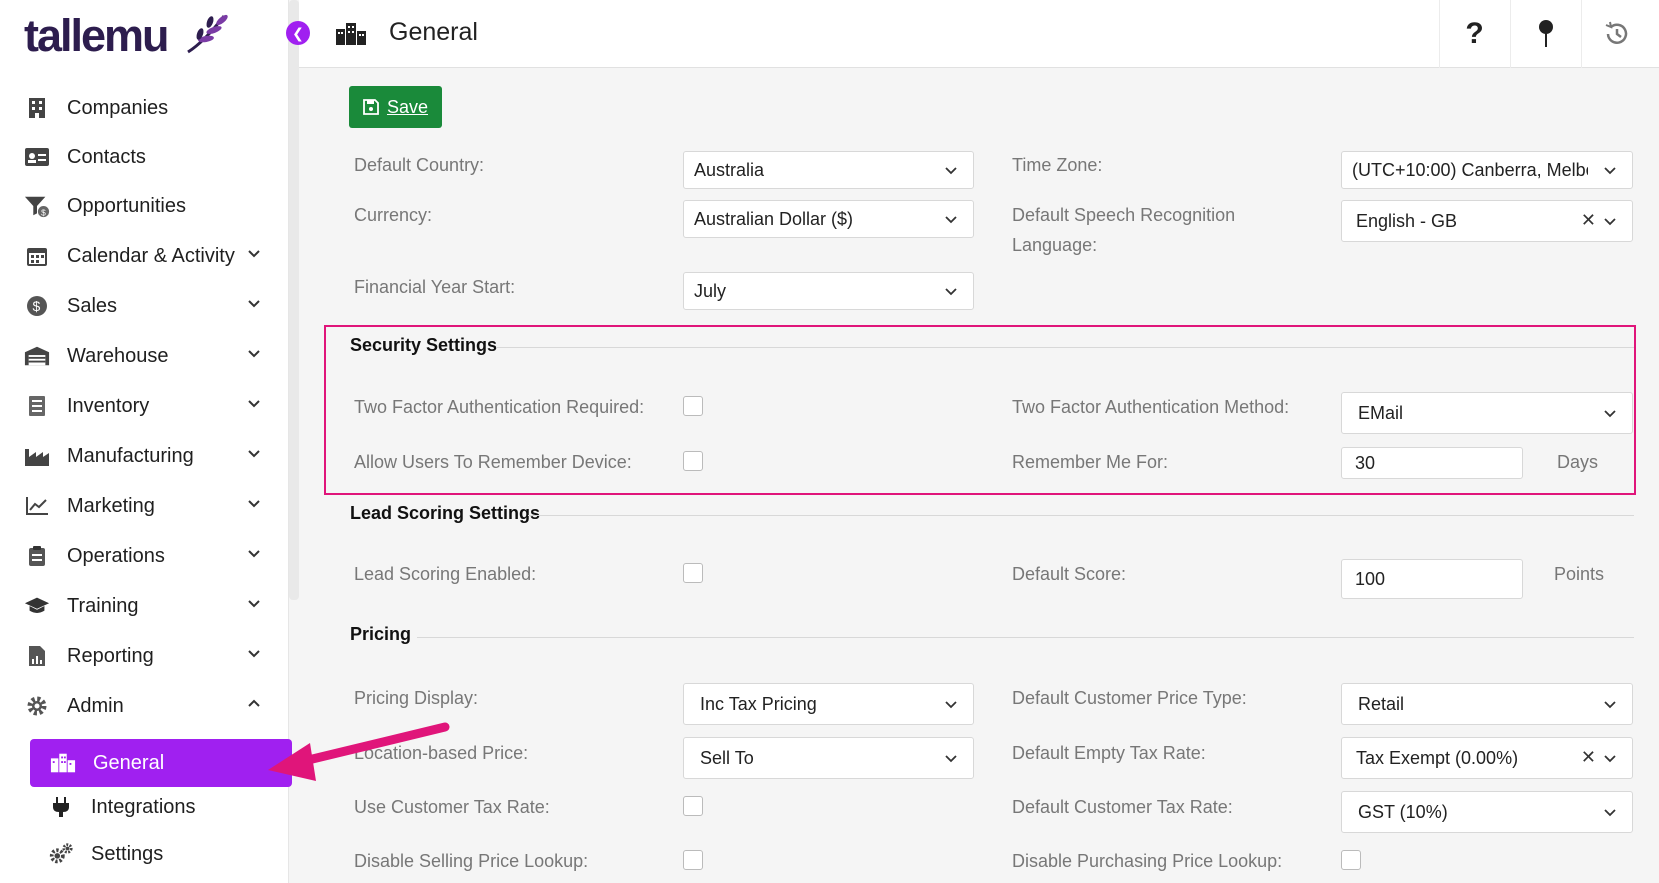 This screenshot has width=1659, height=883. Describe the element at coordinates (1122, 807) in the screenshot. I see `customer-tax-rate-label: Default Customer Tax Rate:` at that location.